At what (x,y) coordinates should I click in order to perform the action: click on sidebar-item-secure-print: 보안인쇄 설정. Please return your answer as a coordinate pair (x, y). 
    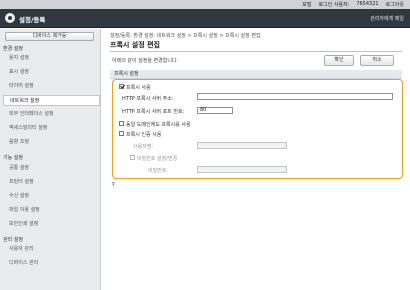
    Looking at the image, I should click on (53, 224).